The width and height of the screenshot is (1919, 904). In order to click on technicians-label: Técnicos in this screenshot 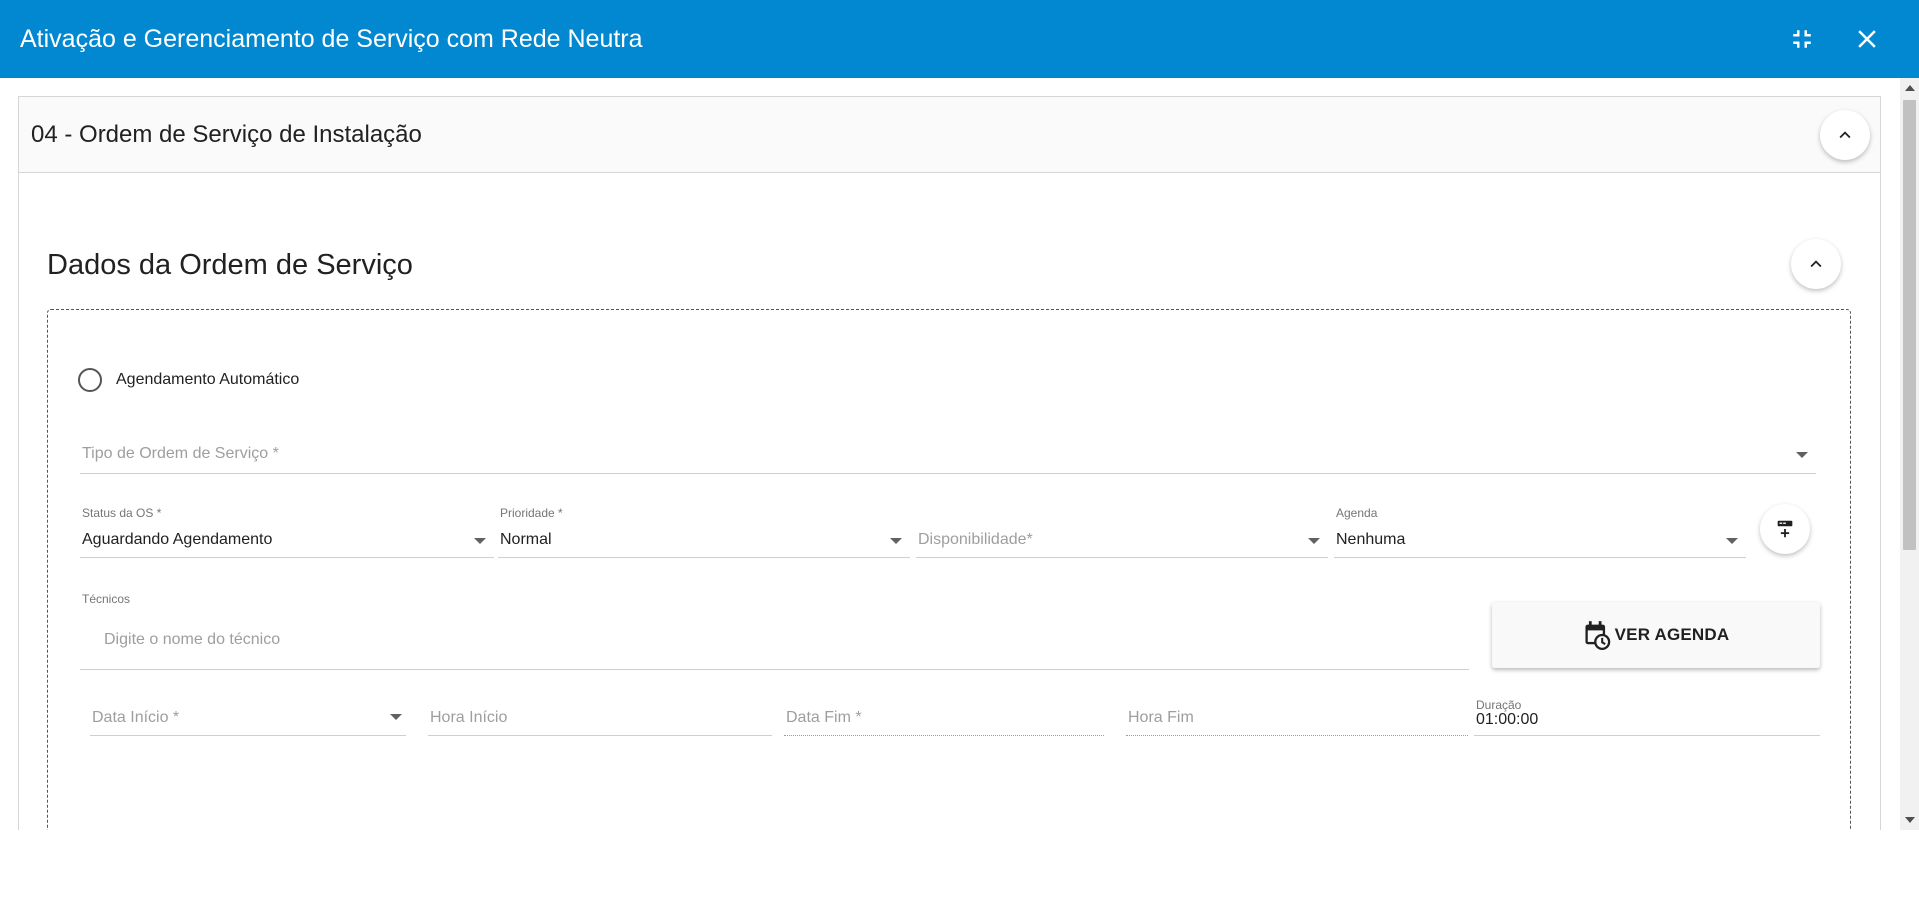, I will do `click(106, 599)`.